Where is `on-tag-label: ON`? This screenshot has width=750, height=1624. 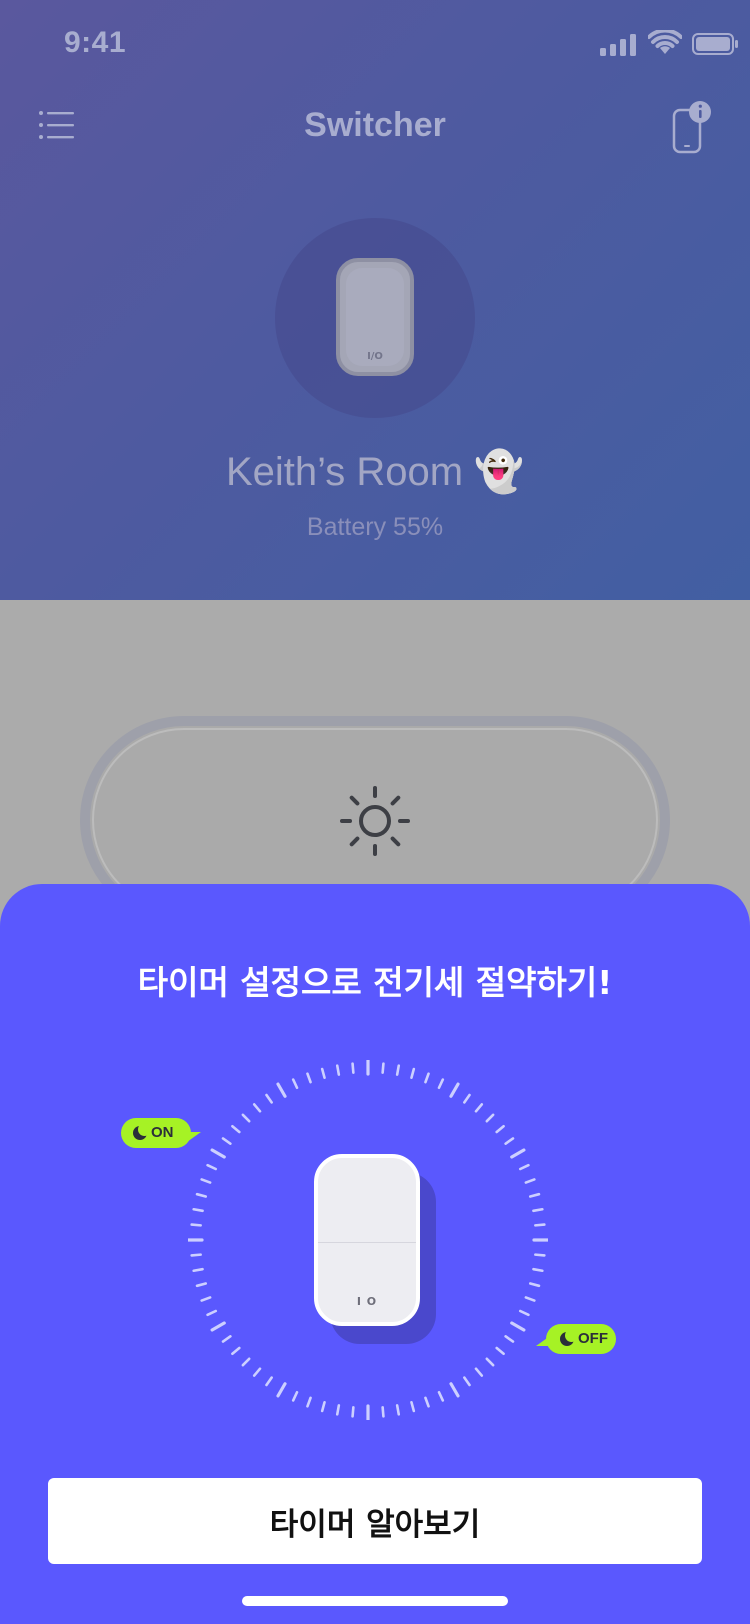
on-tag-label: ON is located at coordinates (162, 1132).